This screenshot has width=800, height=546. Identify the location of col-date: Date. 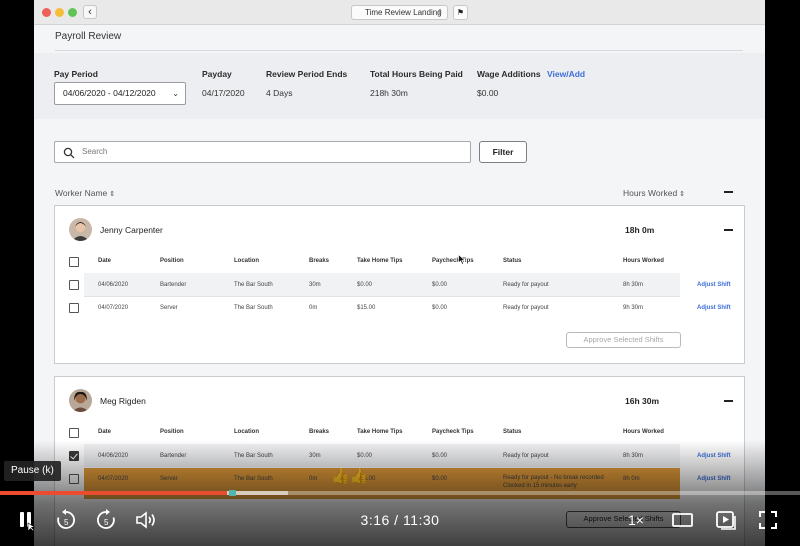
(105, 261).